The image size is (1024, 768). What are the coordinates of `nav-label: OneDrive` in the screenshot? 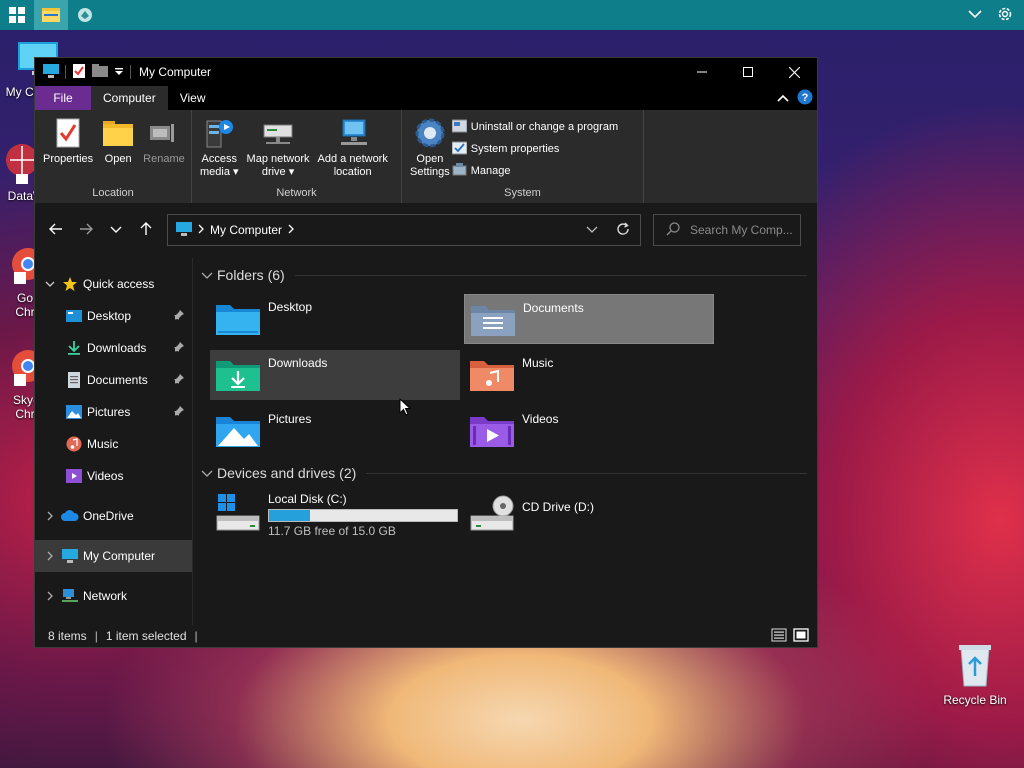 It's located at (108, 516).